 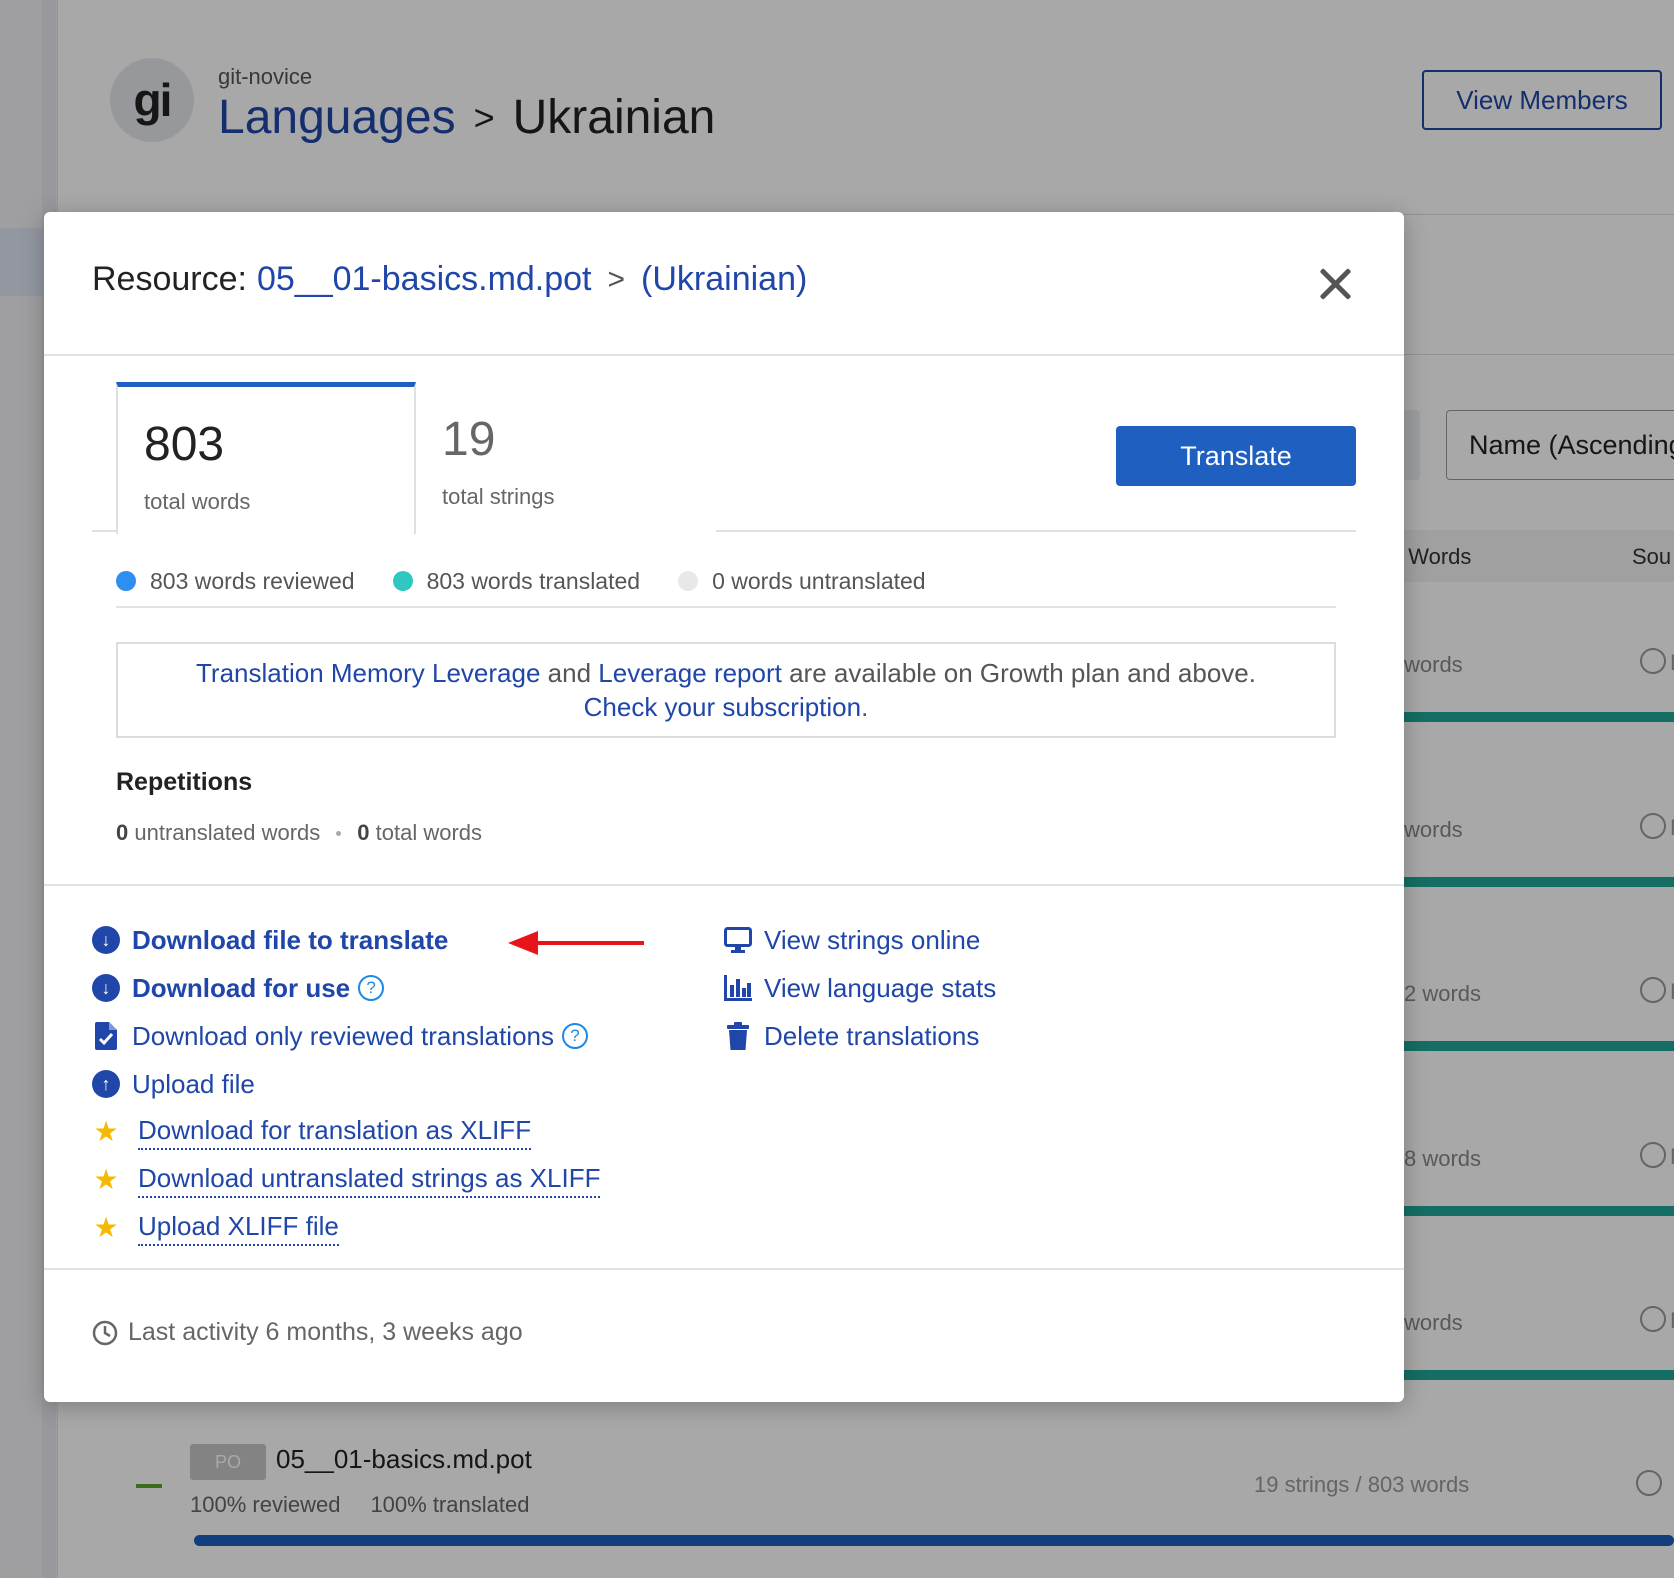 I want to click on monitor-icon, so click(x=738, y=940).